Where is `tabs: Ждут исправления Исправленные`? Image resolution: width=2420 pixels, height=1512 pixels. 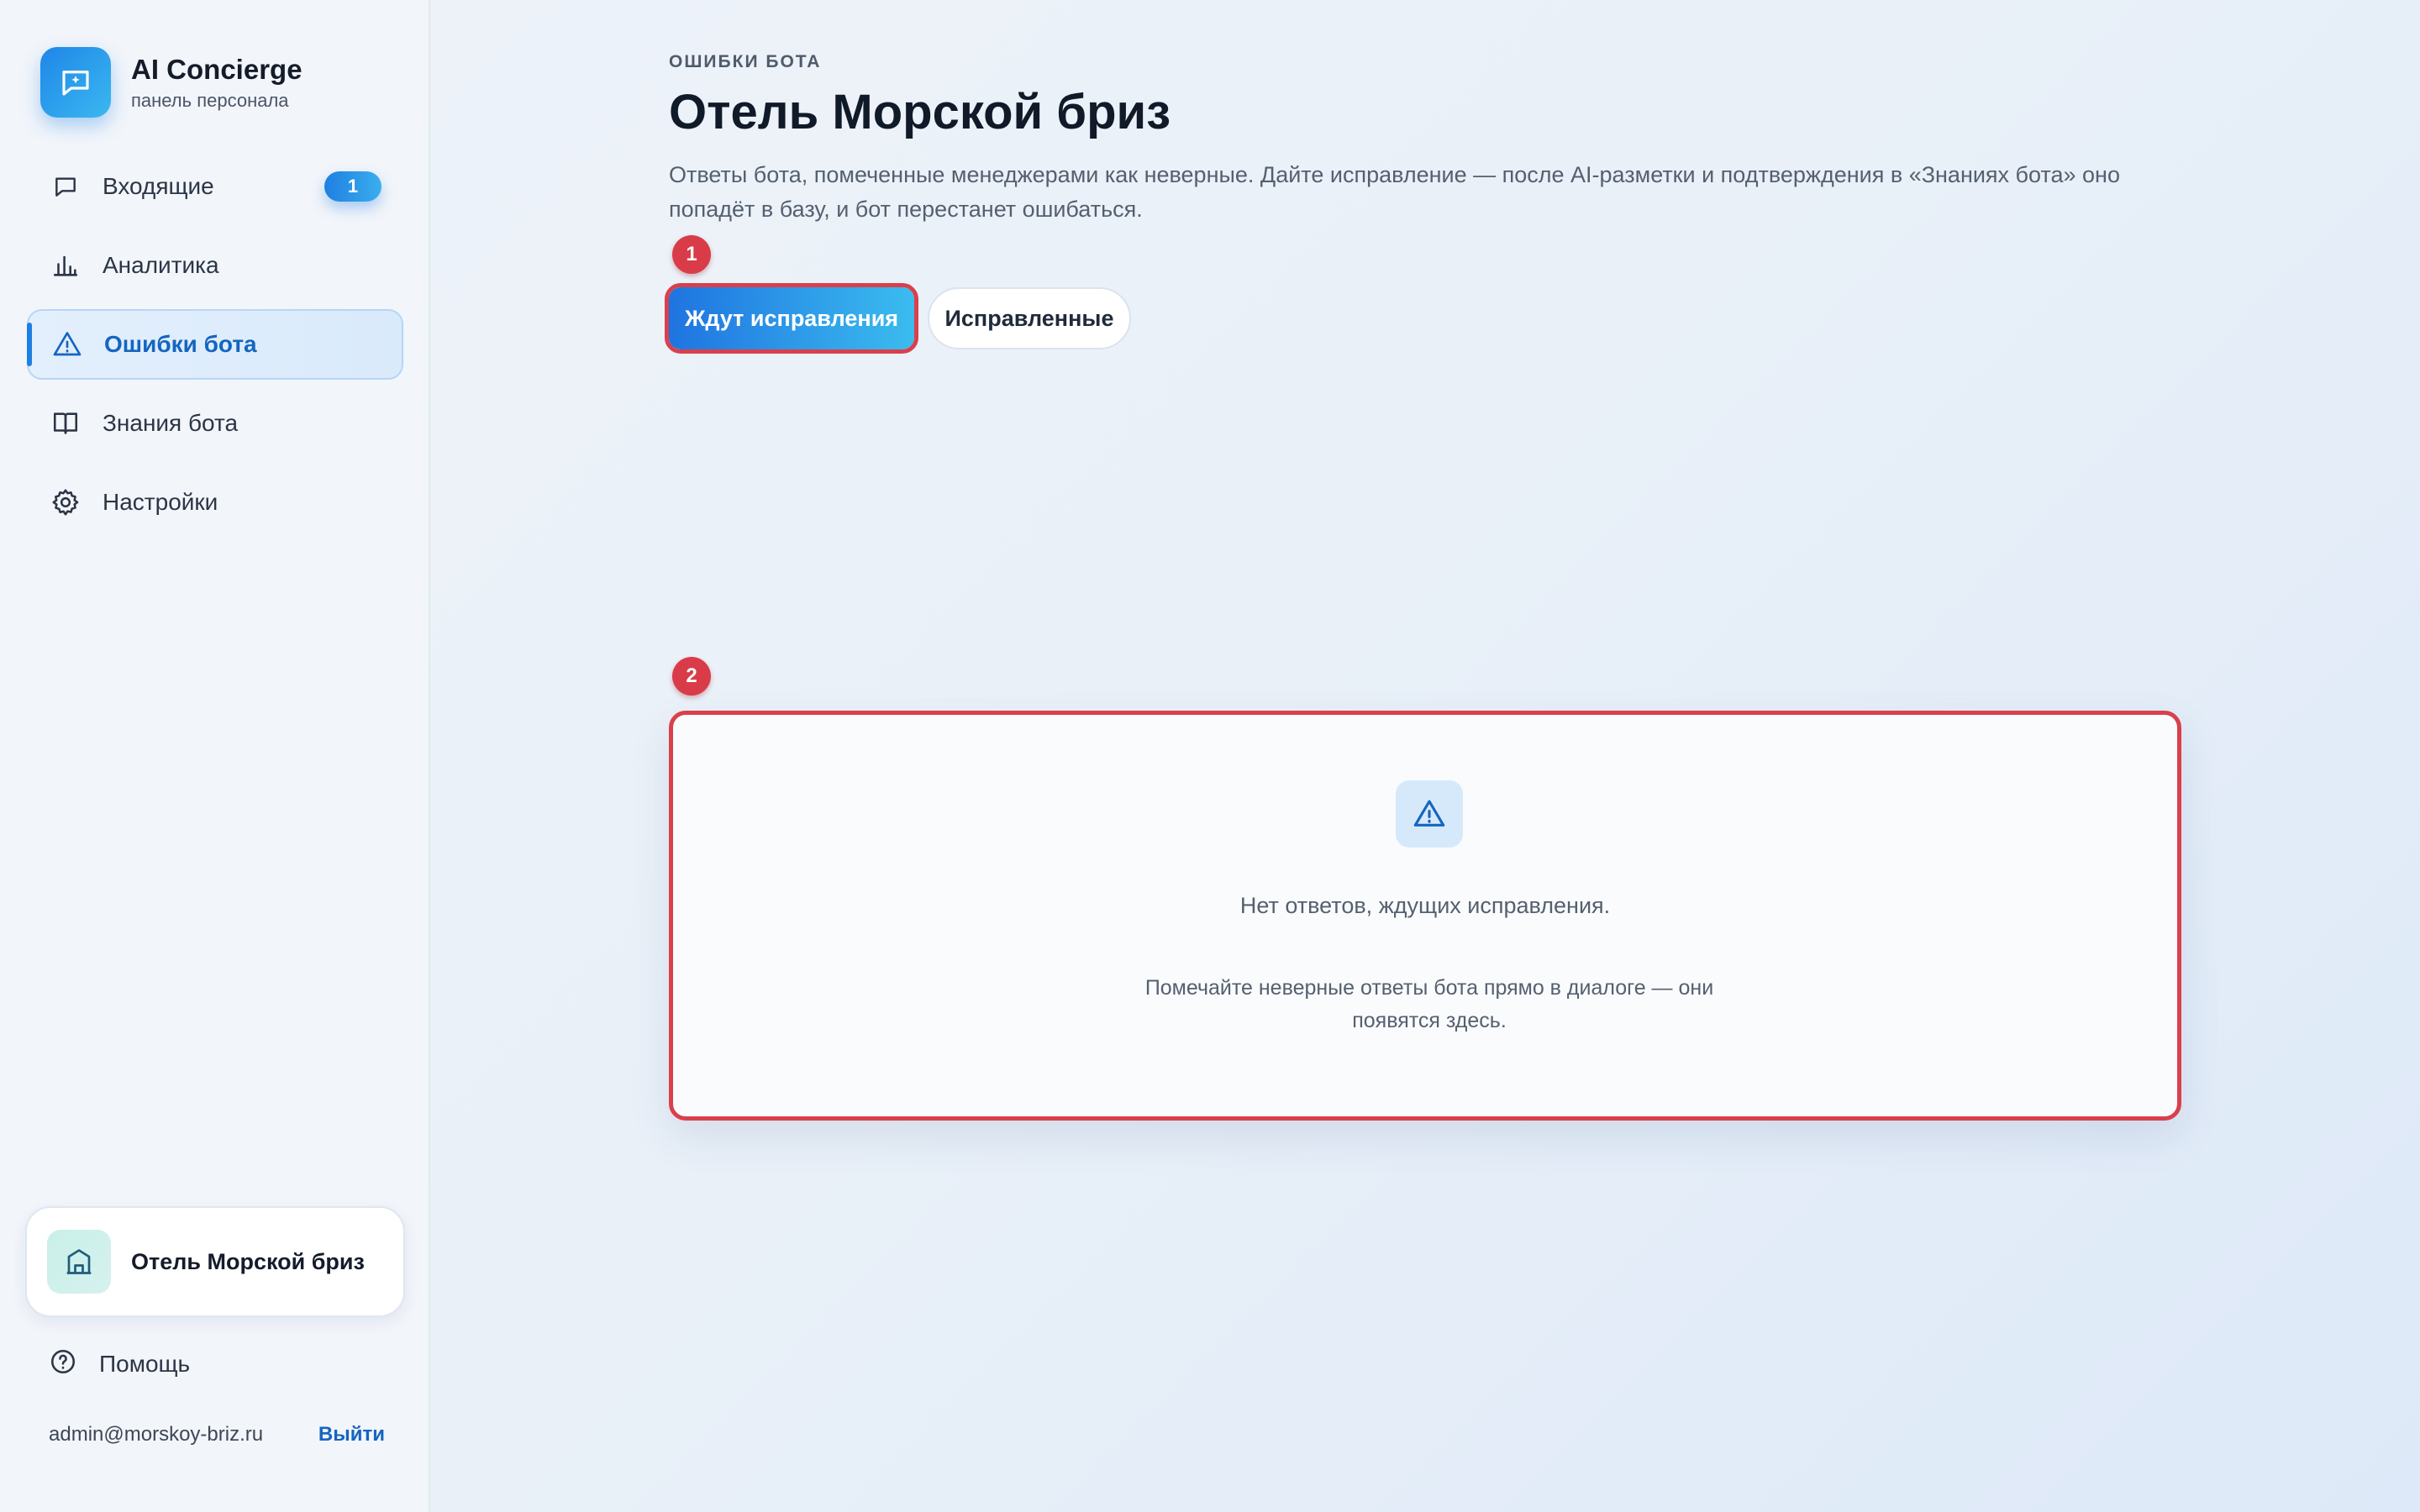
tabs: Ждут исправления Исправленные is located at coordinates (898, 318).